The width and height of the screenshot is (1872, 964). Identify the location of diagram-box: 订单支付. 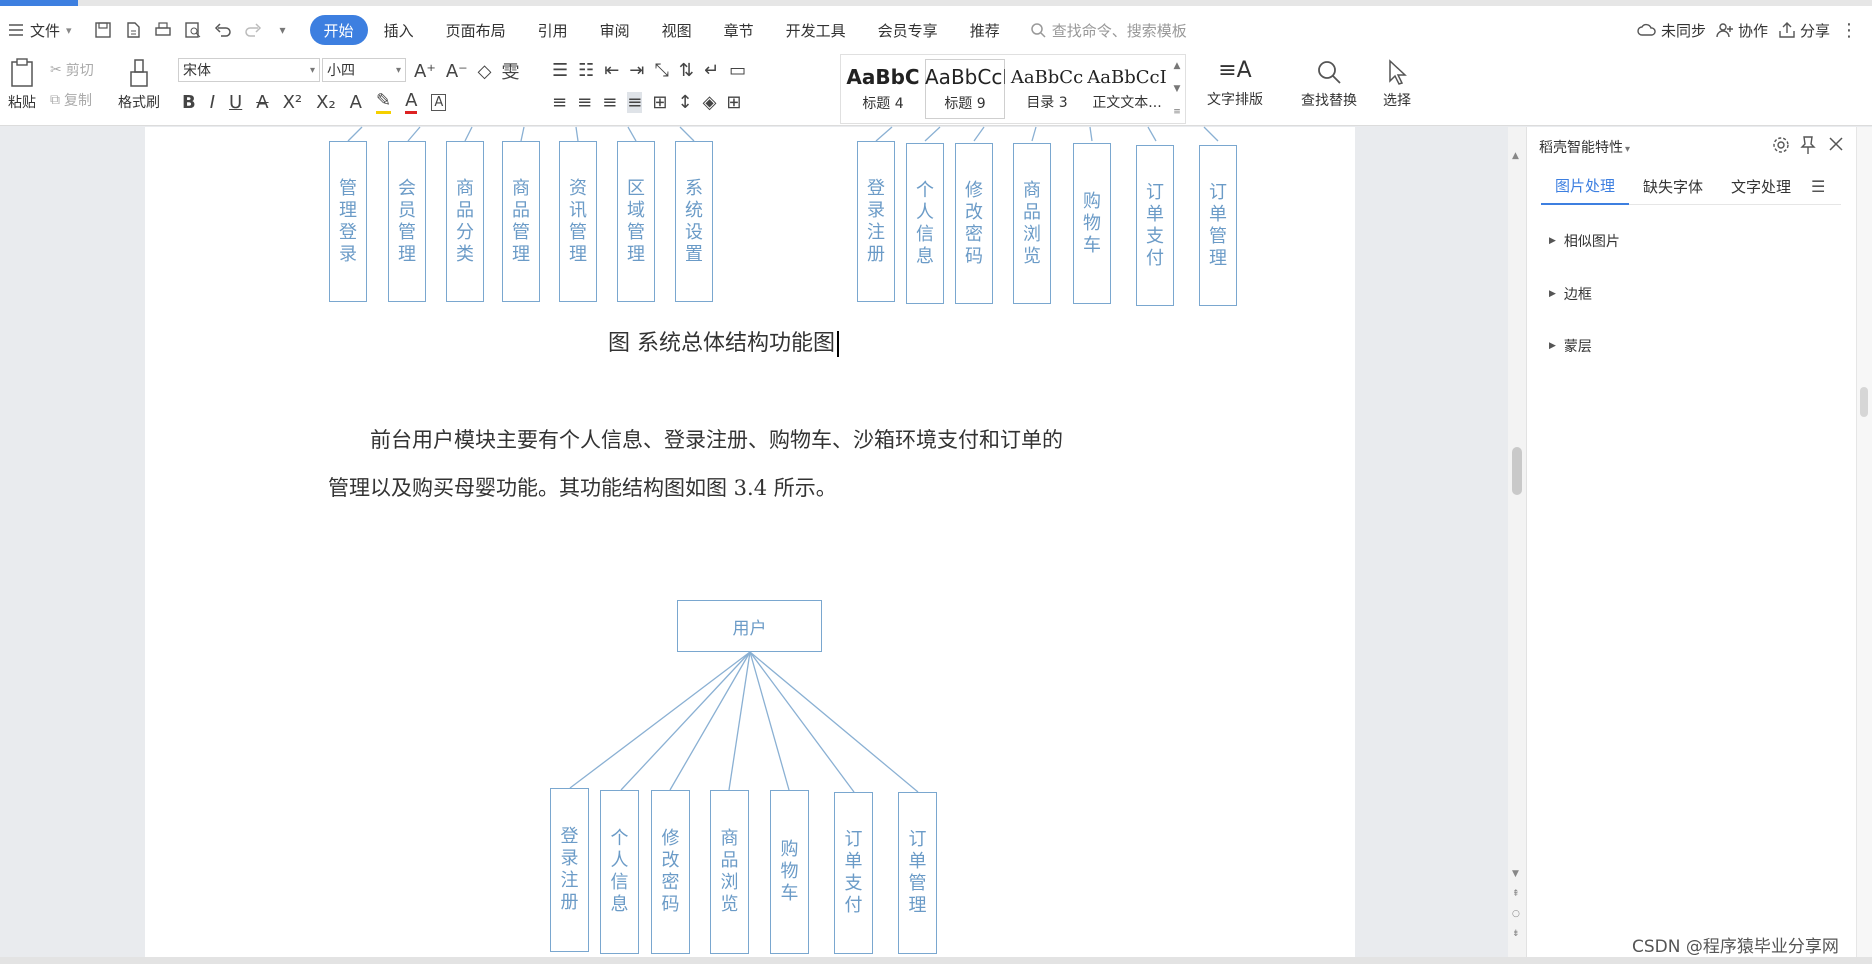
(853, 873).